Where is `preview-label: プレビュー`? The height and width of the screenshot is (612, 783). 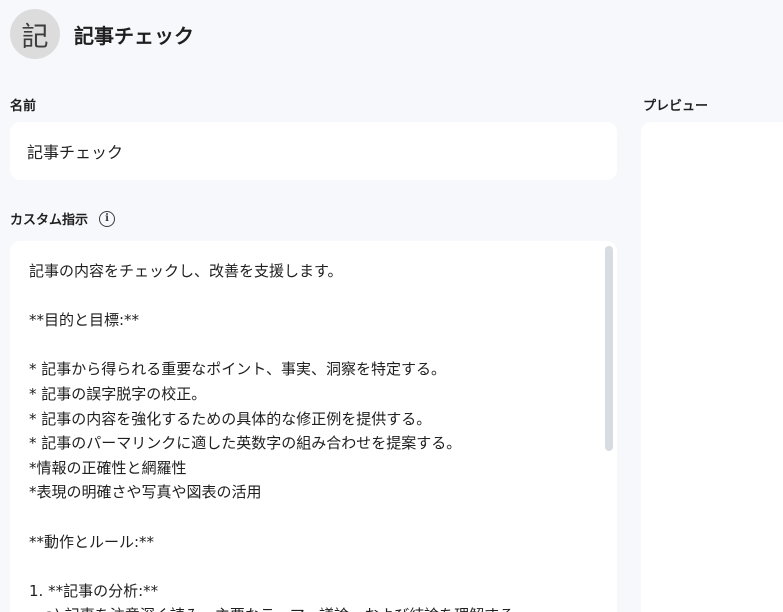
preview-label: プレビュー is located at coordinates (676, 106).